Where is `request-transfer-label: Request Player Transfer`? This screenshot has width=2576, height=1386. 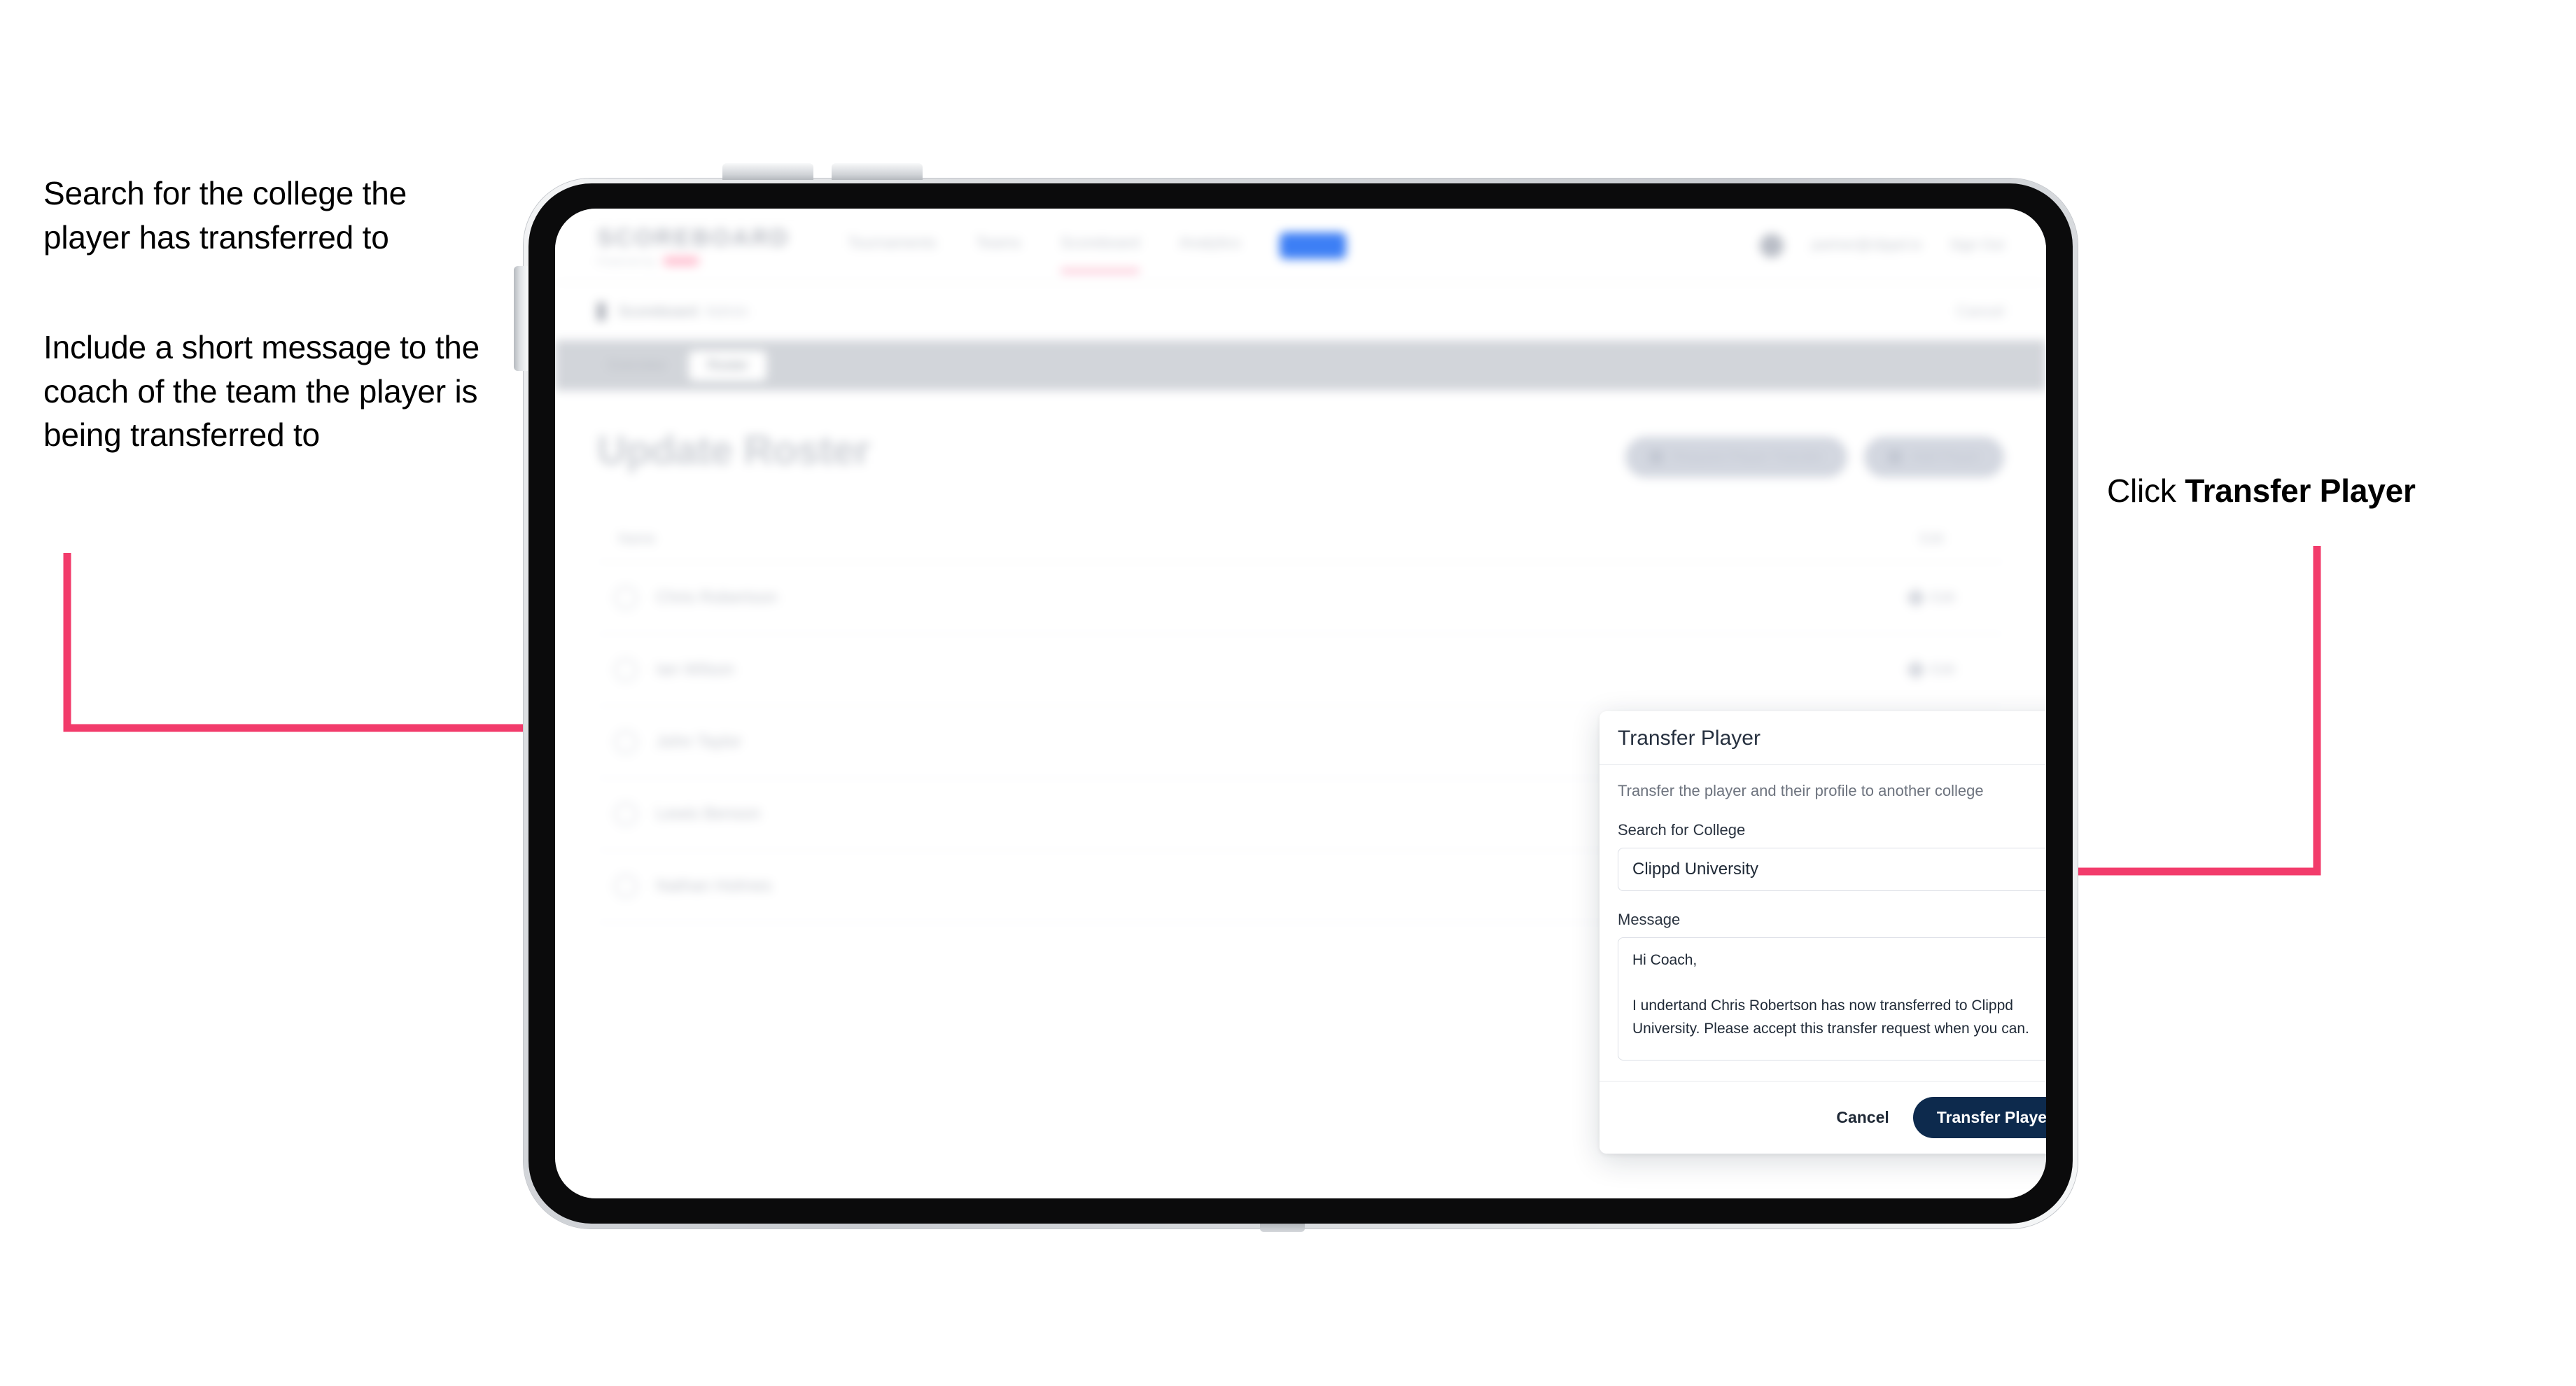
request-transfer-label: Request Player Transfer is located at coordinates (1748, 457).